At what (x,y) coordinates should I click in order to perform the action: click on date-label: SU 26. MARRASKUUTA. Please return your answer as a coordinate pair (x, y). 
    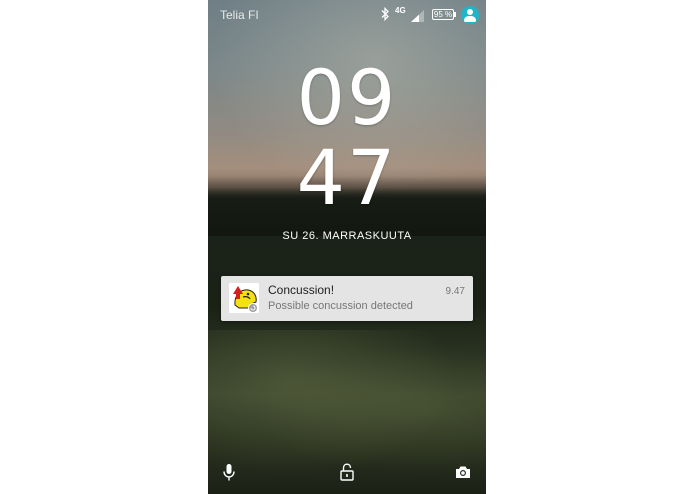
    Looking at the image, I should click on (347, 236).